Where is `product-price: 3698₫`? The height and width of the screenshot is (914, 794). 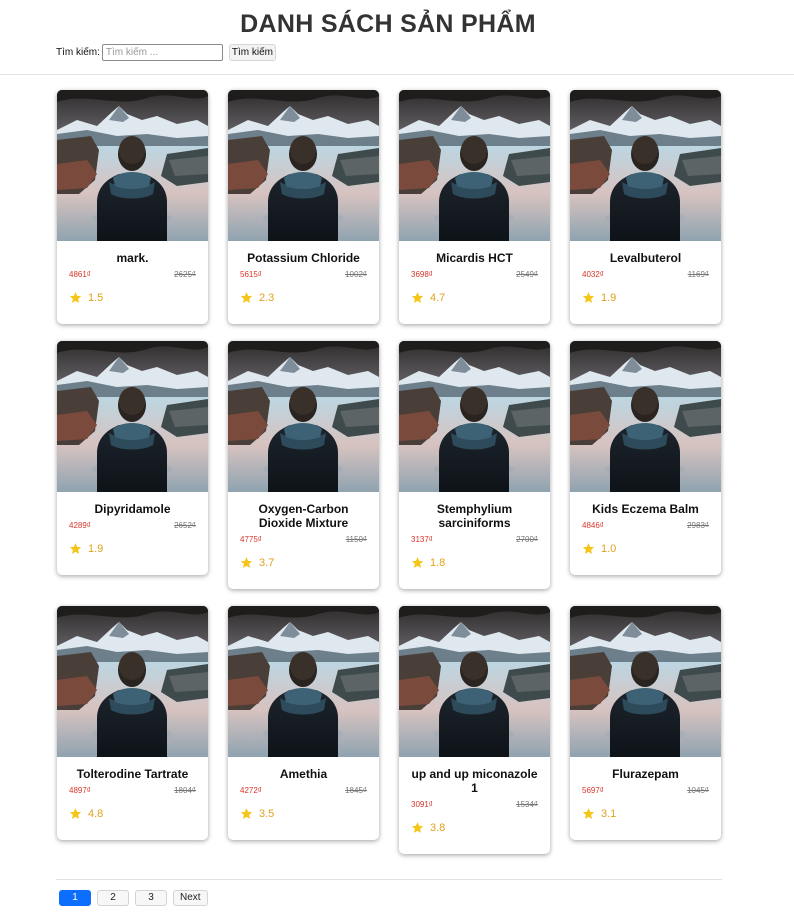
product-price: 3698₫ is located at coordinates (422, 274).